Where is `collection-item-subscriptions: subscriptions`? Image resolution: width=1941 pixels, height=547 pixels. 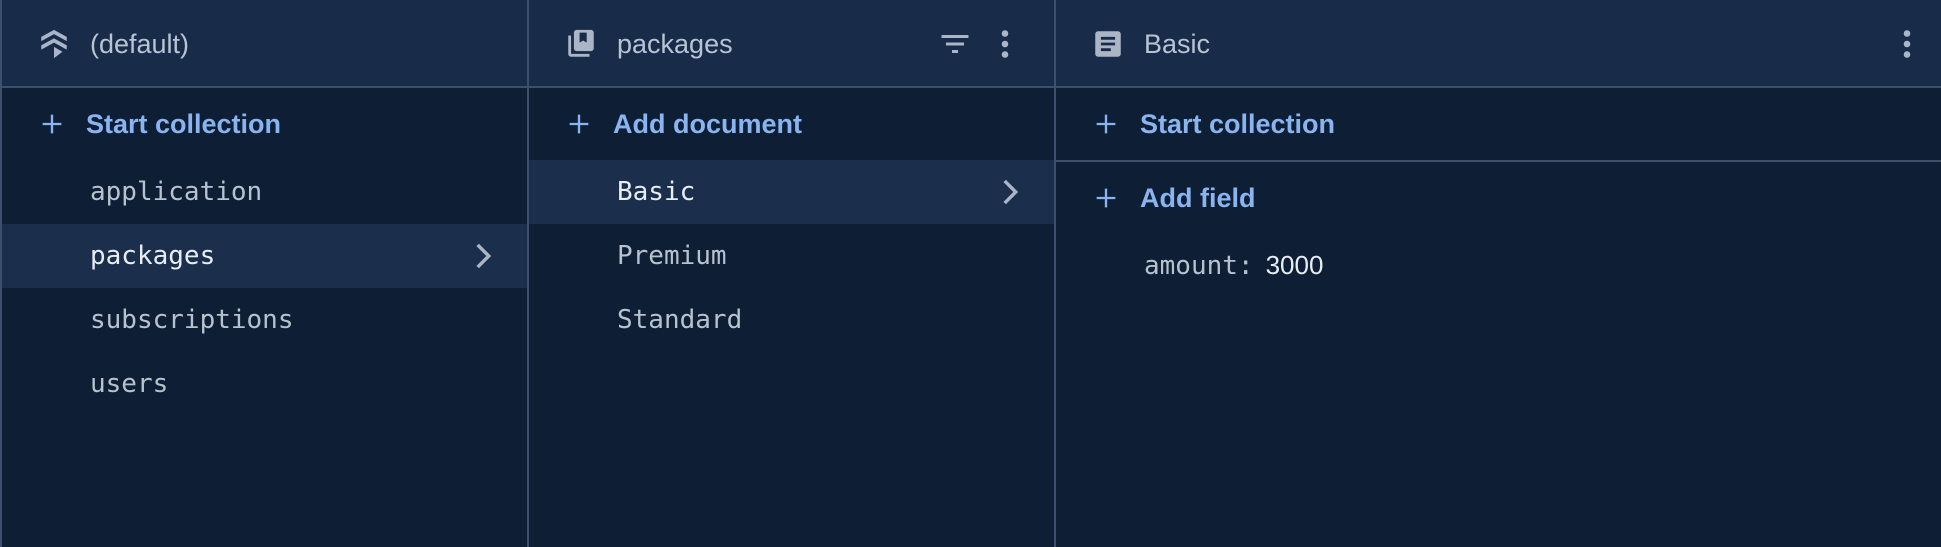 collection-item-subscriptions: subscriptions is located at coordinates (264, 320).